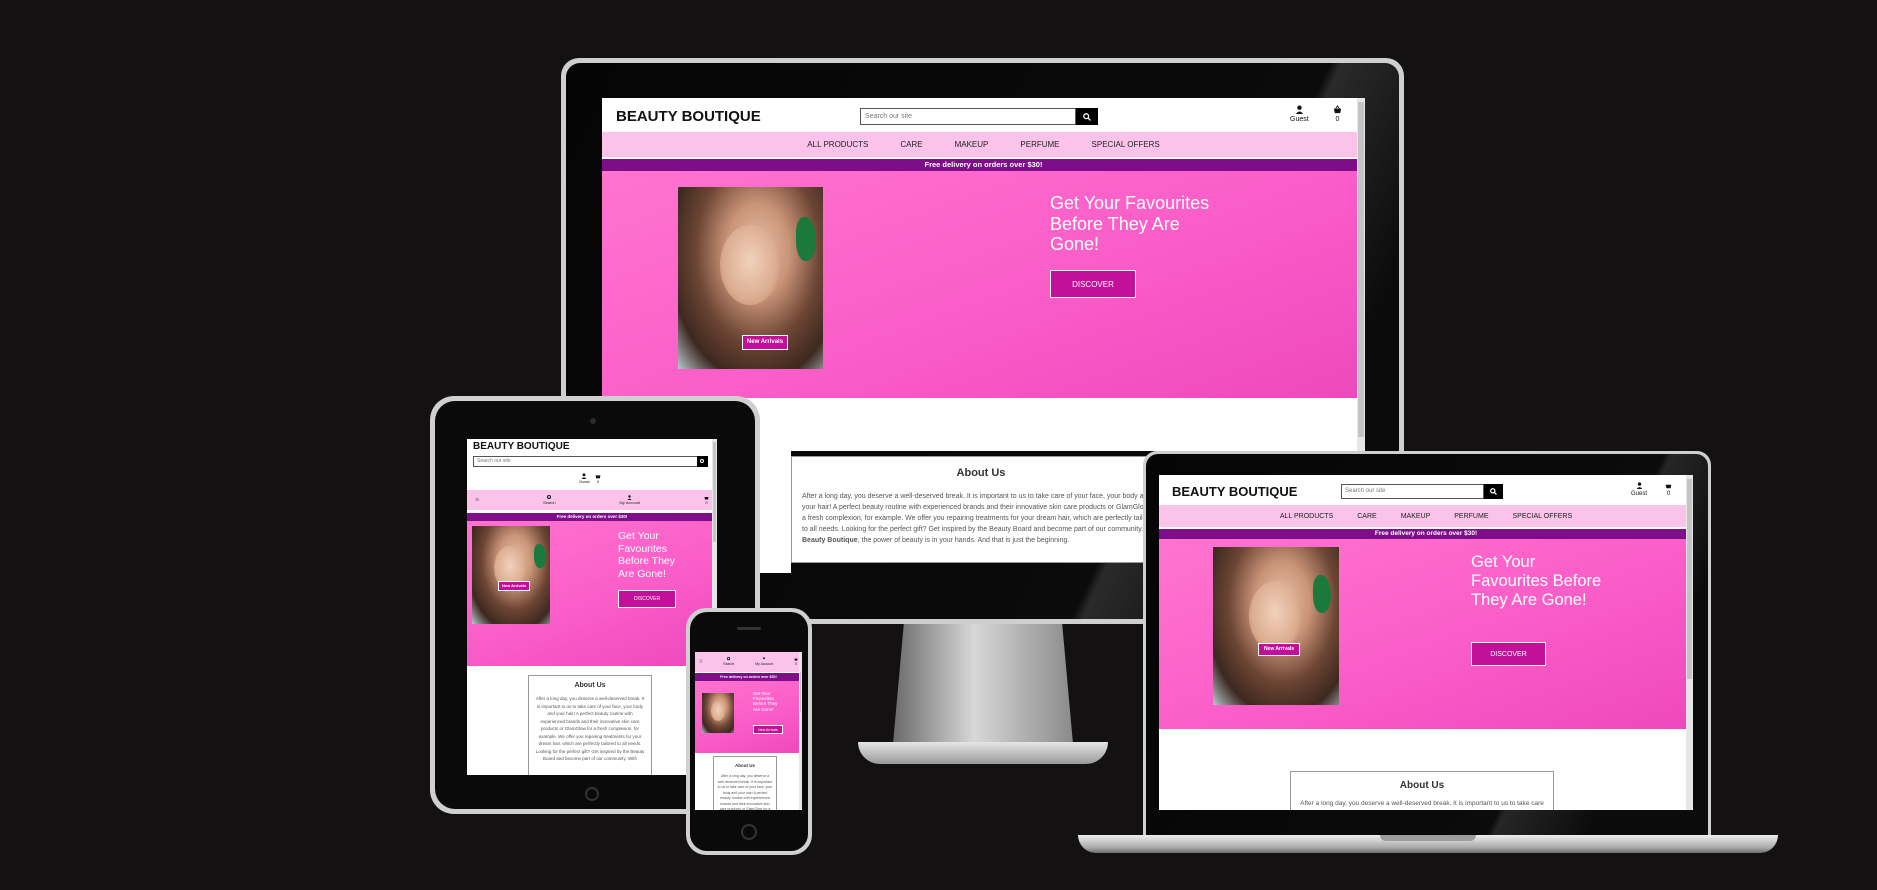 Image resolution: width=1877 pixels, height=890 pixels. I want to click on laptop-brand-logo: BEAUTY BOUTIQUE, so click(1234, 491).